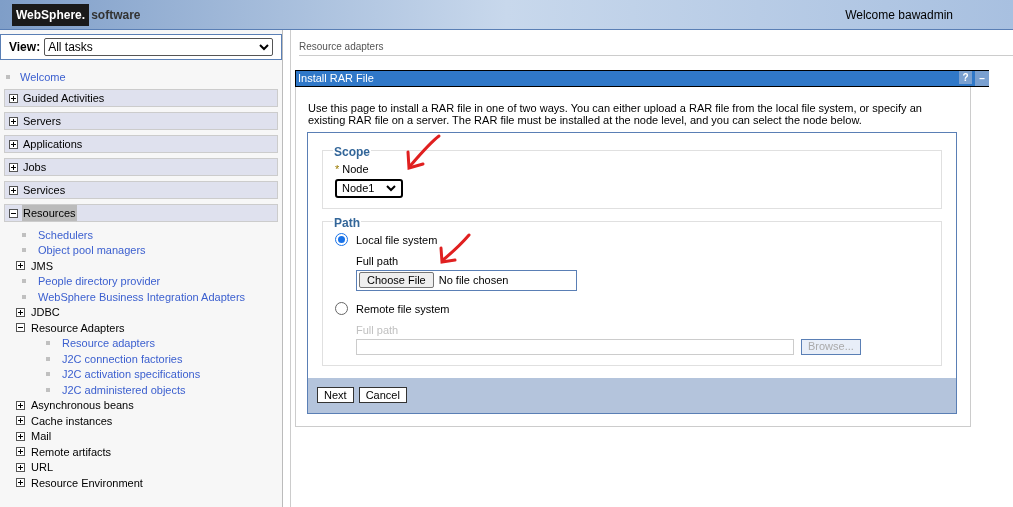  I want to click on radio-label: Remote file system, so click(403, 309).